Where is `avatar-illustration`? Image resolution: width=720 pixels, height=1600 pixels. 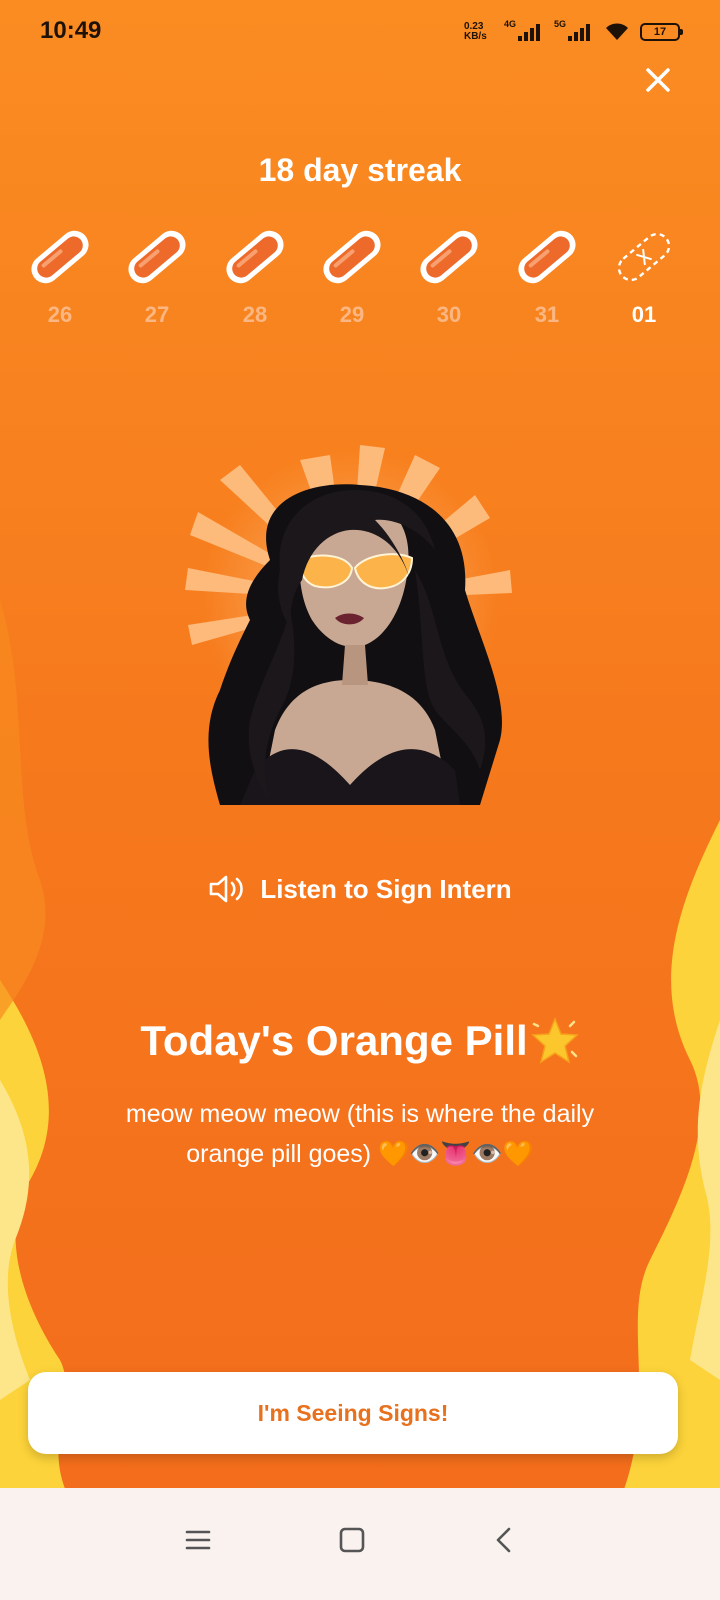
avatar-illustration is located at coordinates (348, 625).